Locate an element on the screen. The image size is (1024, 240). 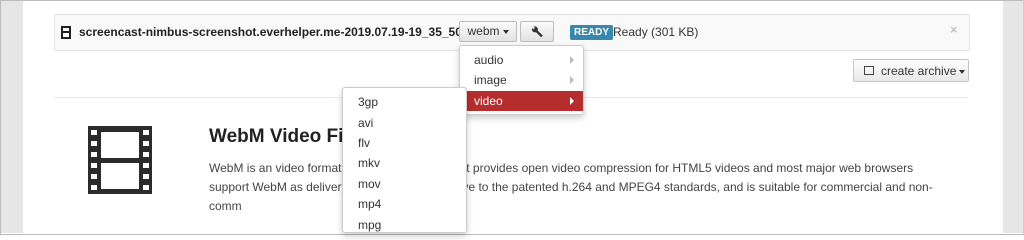
format-dropdown-button: webm is located at coordinates (488, 31).